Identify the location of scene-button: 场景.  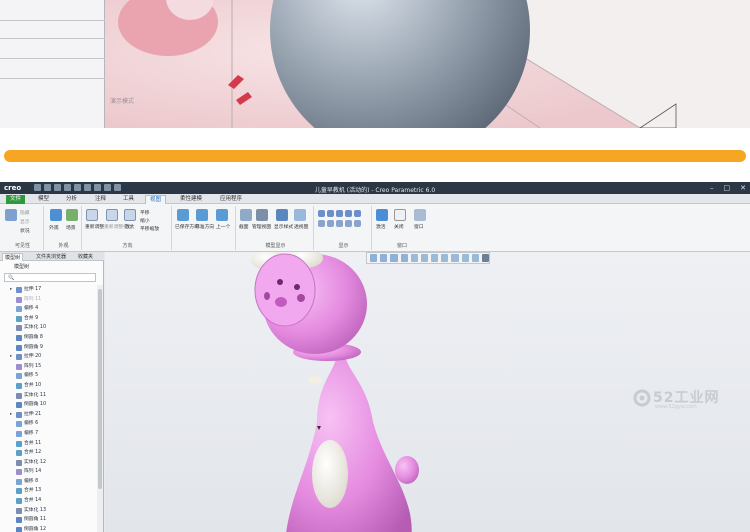
(71, 227).